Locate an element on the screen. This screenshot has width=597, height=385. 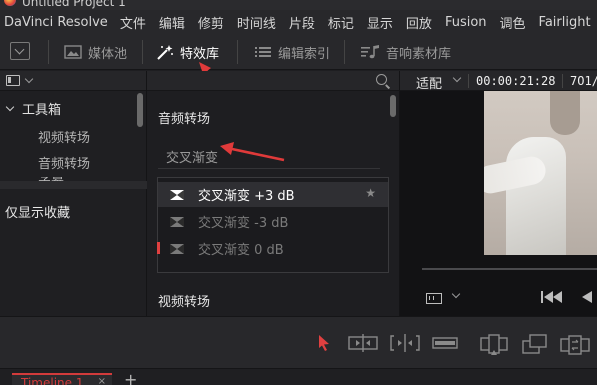
window-title: Untitled Project 1 is located at coordinates (74, 4).